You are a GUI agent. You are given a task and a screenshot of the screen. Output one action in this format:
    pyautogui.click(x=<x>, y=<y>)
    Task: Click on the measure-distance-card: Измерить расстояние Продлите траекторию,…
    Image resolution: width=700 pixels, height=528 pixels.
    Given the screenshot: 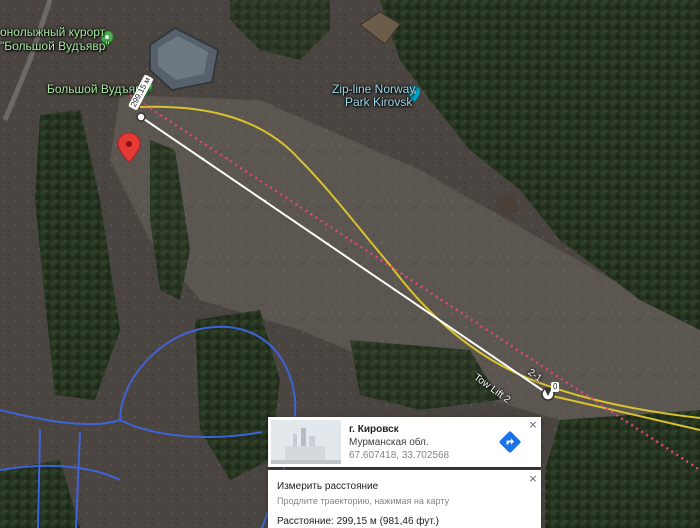 What is the action you would take?
    pyautogui.click(x=404, y=499)
    